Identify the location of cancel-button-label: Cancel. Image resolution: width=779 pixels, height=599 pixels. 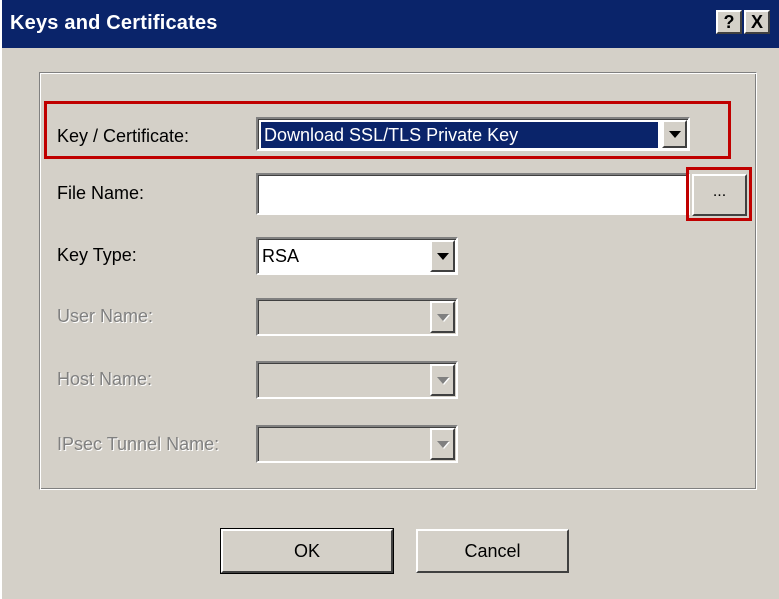
(492, 550).